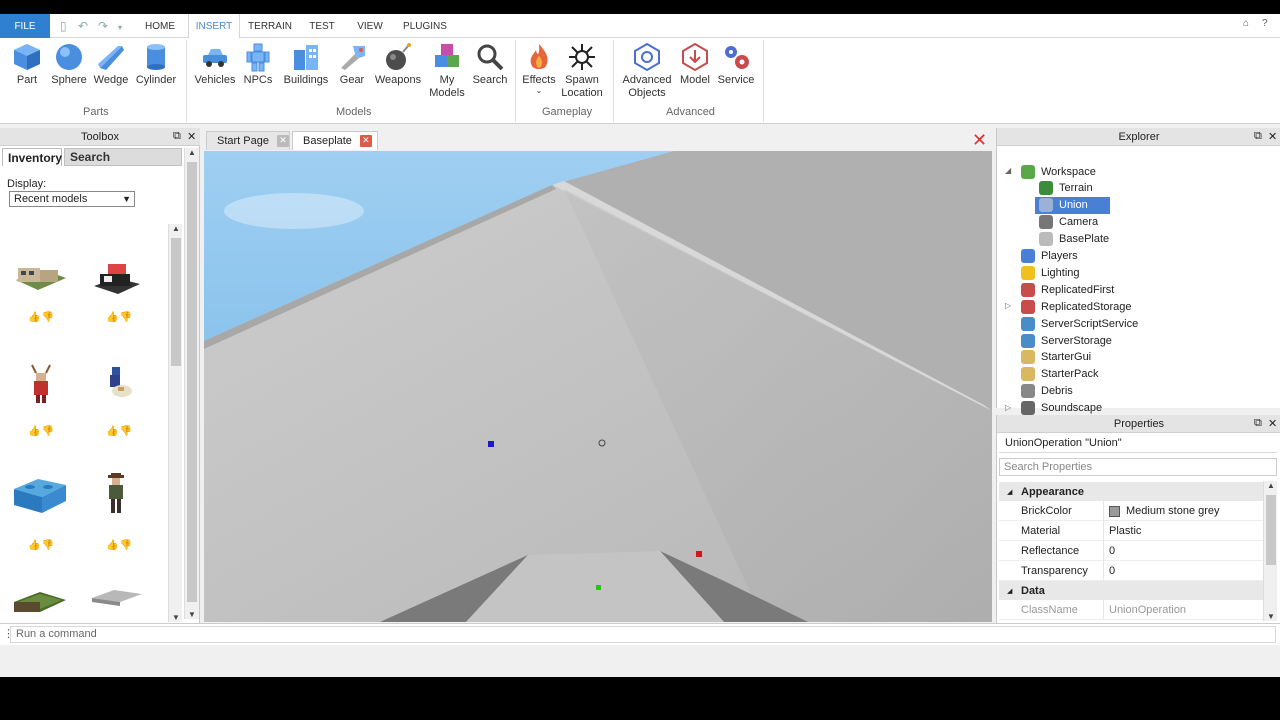 Image resolution: width=1280 pixels, height=720 pixels. I want to click on tab-baseplate: Baseplate ✕, so click(335, 140).